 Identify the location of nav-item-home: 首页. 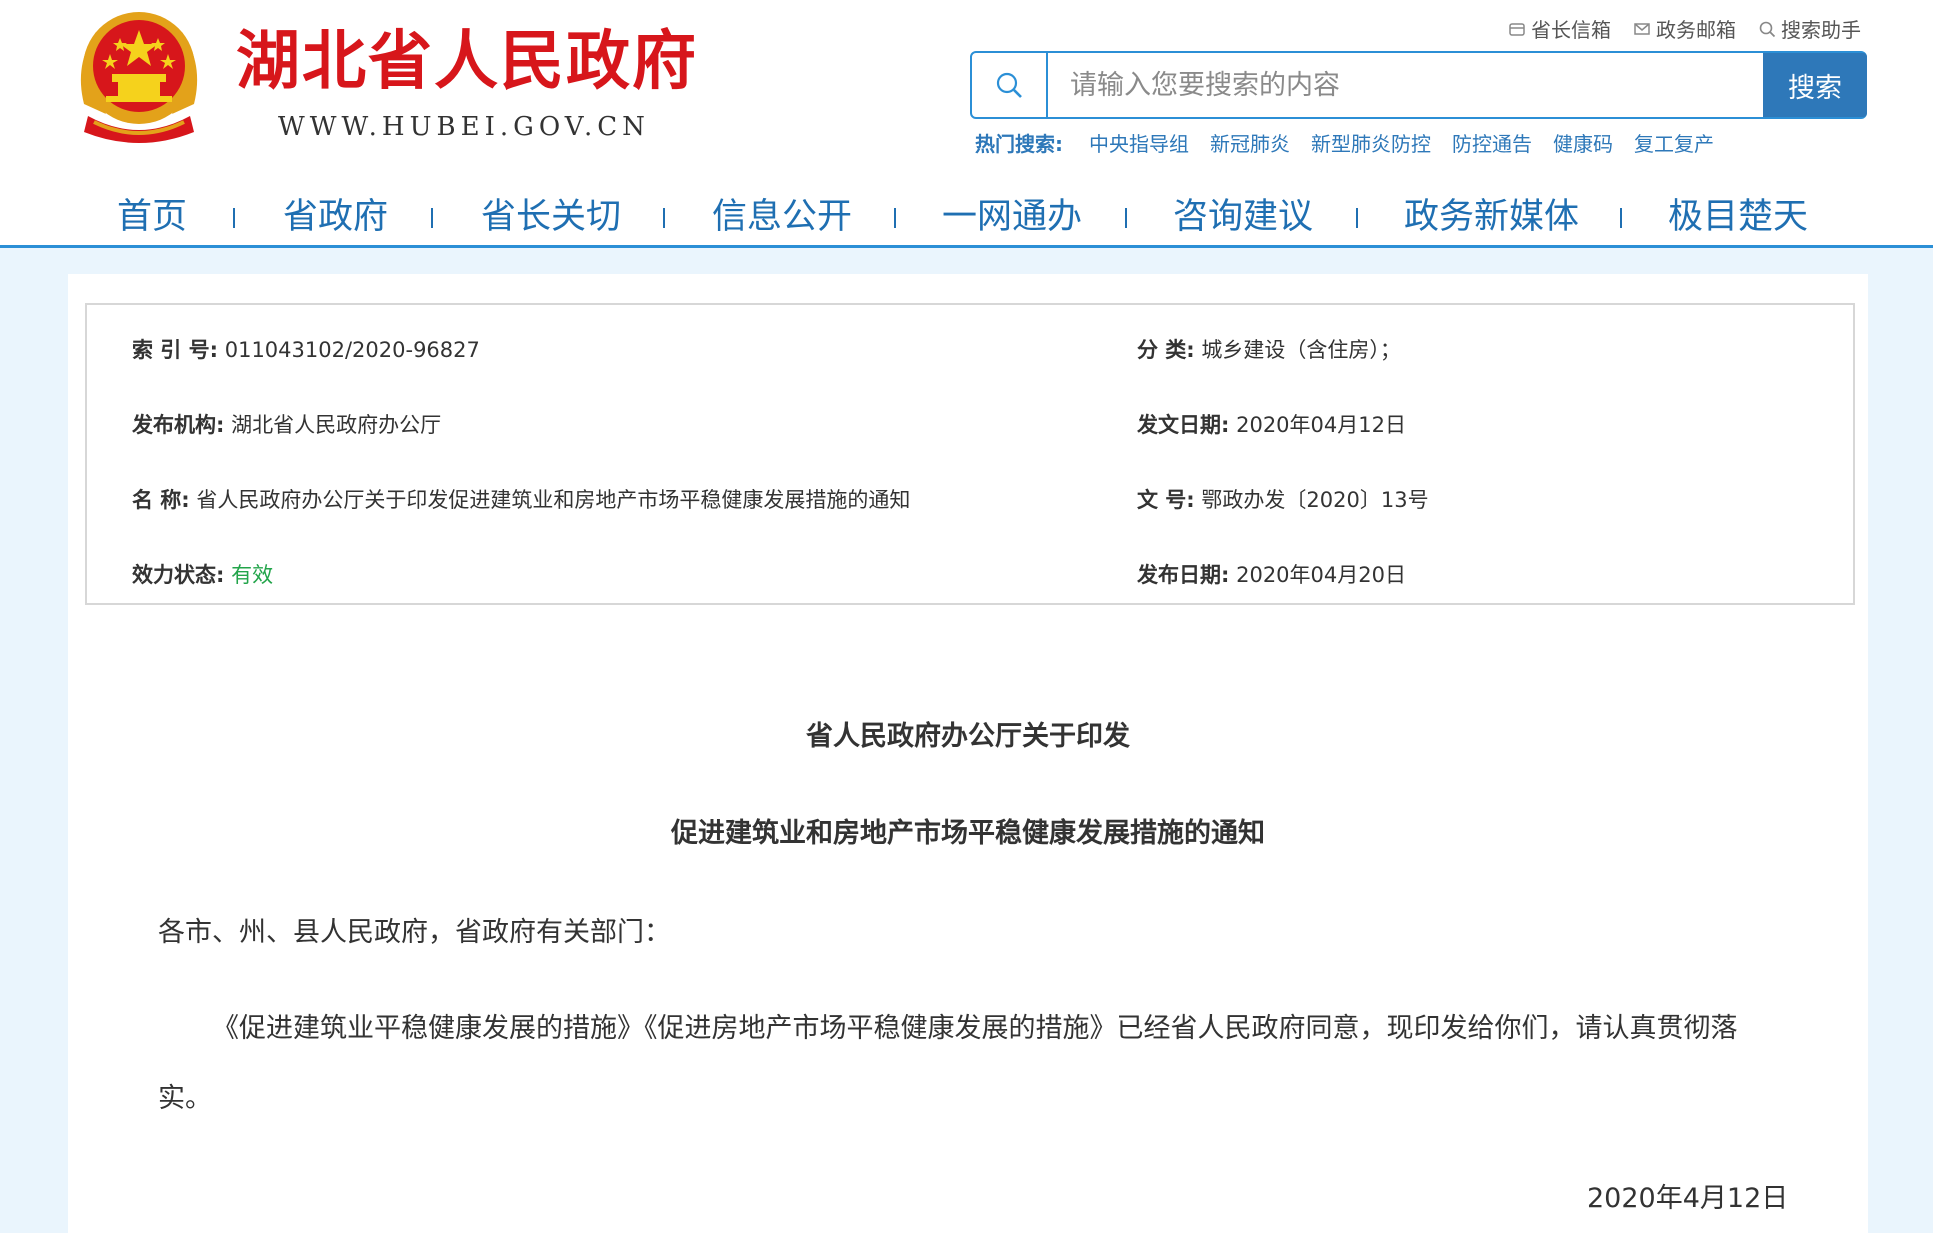
(152, 217).